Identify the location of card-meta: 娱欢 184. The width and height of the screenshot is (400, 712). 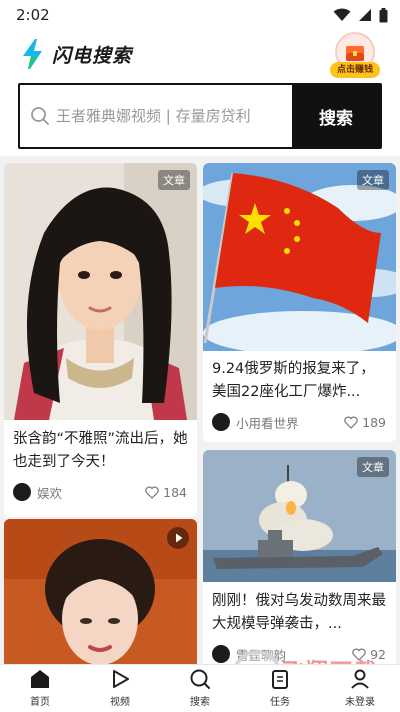
(100, 492).